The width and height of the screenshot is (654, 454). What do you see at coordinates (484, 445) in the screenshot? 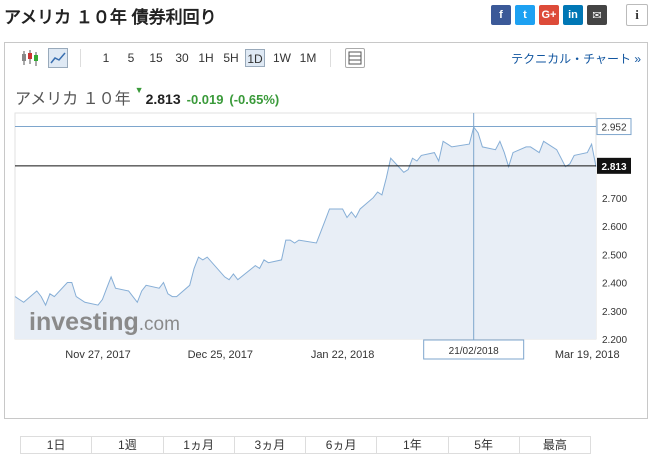
I see `timeframe-button: 5年` at bounding box center [484, 445].